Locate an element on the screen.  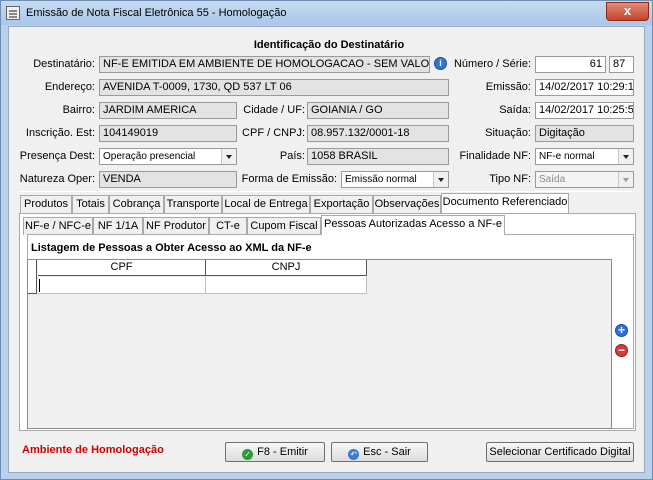
cpf-cnpj-label: CPF / CNPJ: is located at coordinates (273, 133).